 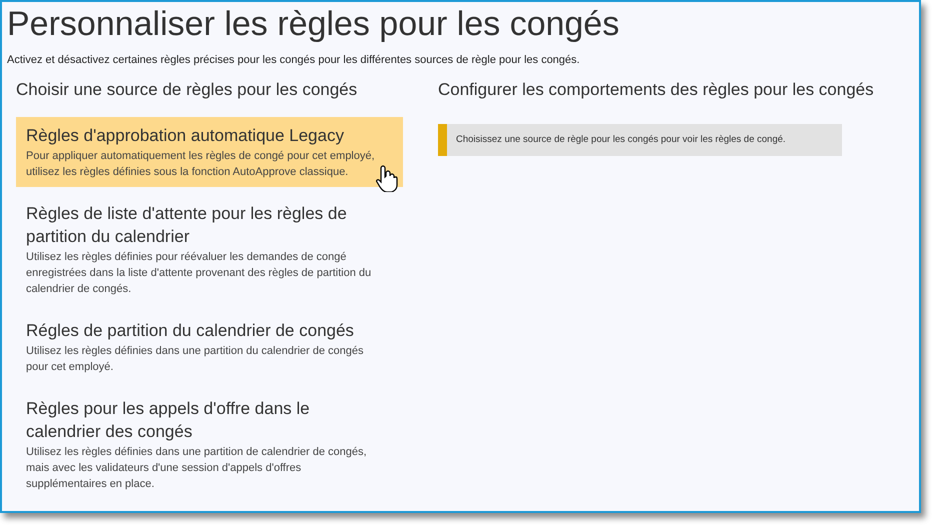 What do you see at coordinates (640, 140) in the screenshot?
I see `notice-banner: Choisissez une source de règle pour les congés pour voir les règles de congé.` at bounding box center [640, 140].